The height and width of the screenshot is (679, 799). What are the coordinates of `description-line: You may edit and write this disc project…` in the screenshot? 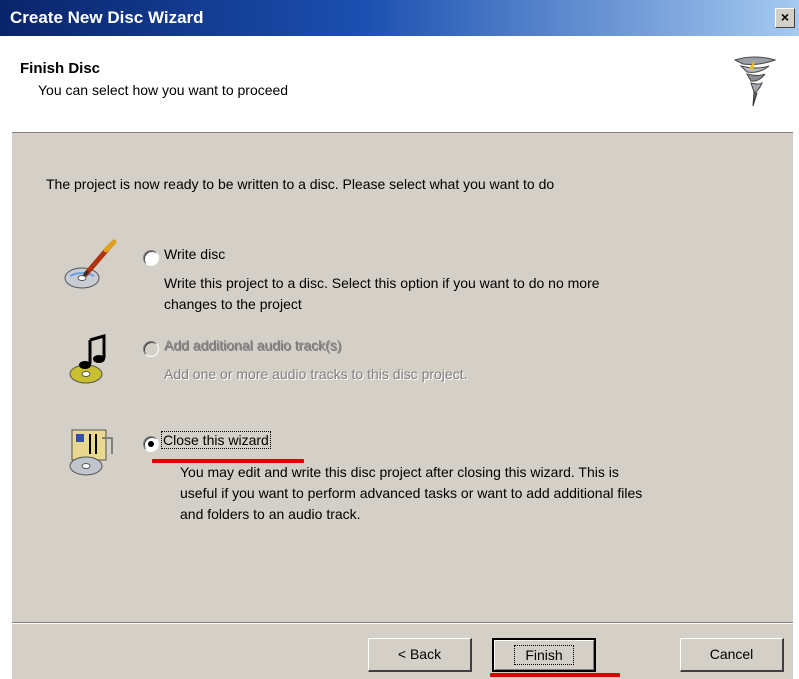 It's located at (399, 472).